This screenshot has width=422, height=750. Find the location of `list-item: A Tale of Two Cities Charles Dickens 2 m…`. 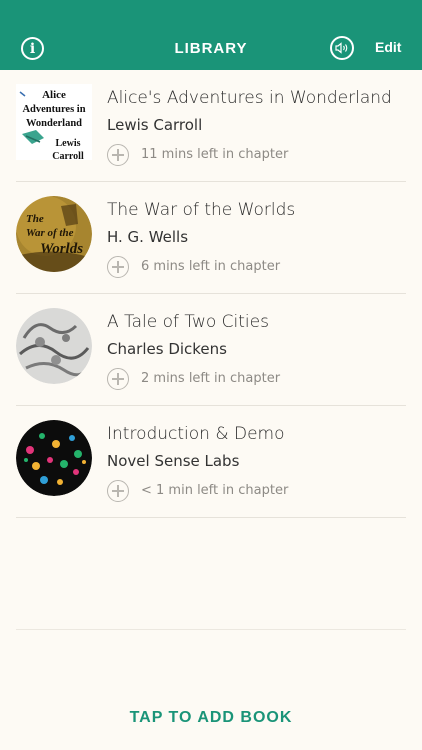

list-item: A Tale of Two Cities Charles Dickens 2 m… is located at coordinates (211, 350).